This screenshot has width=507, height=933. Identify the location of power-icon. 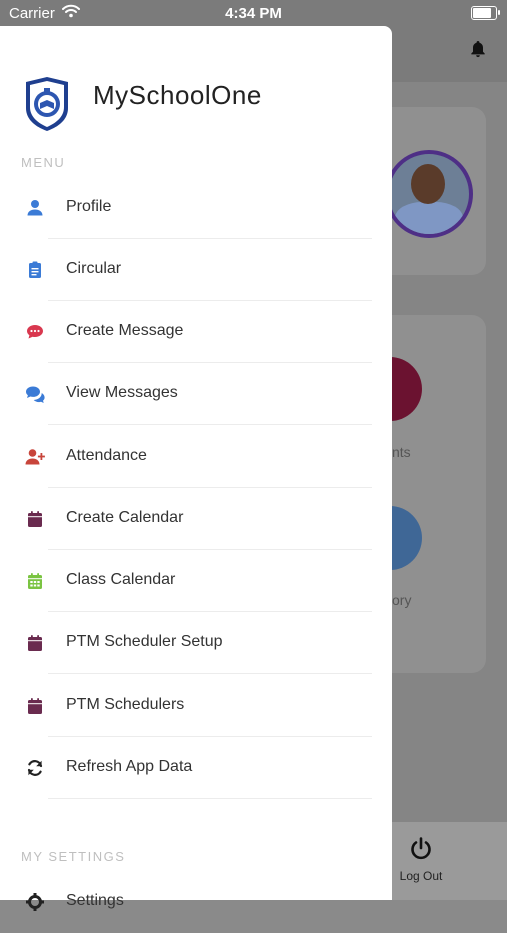
(421, 848).